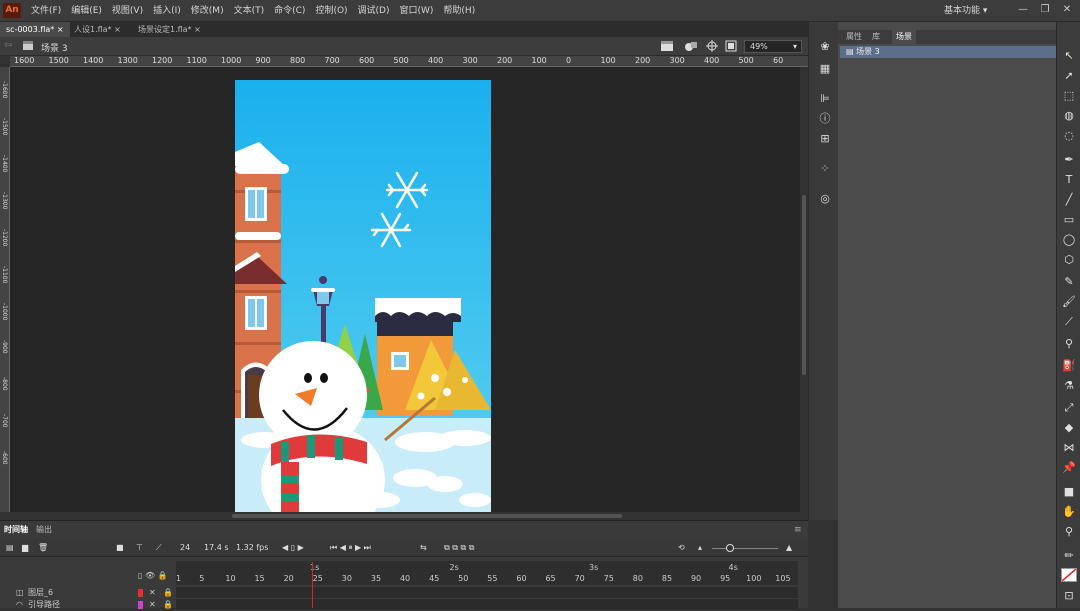 The width and height of the screenshot is (1080, 611). Describe the element at coordinates (16, 530) in the screenshot. I see `tab-timeline: 时间轴` at that location.